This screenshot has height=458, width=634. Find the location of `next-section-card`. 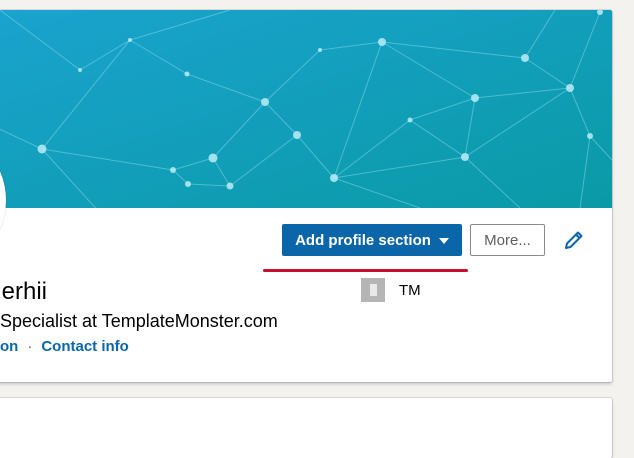

next-section-card is located at coordinates (306, 428).